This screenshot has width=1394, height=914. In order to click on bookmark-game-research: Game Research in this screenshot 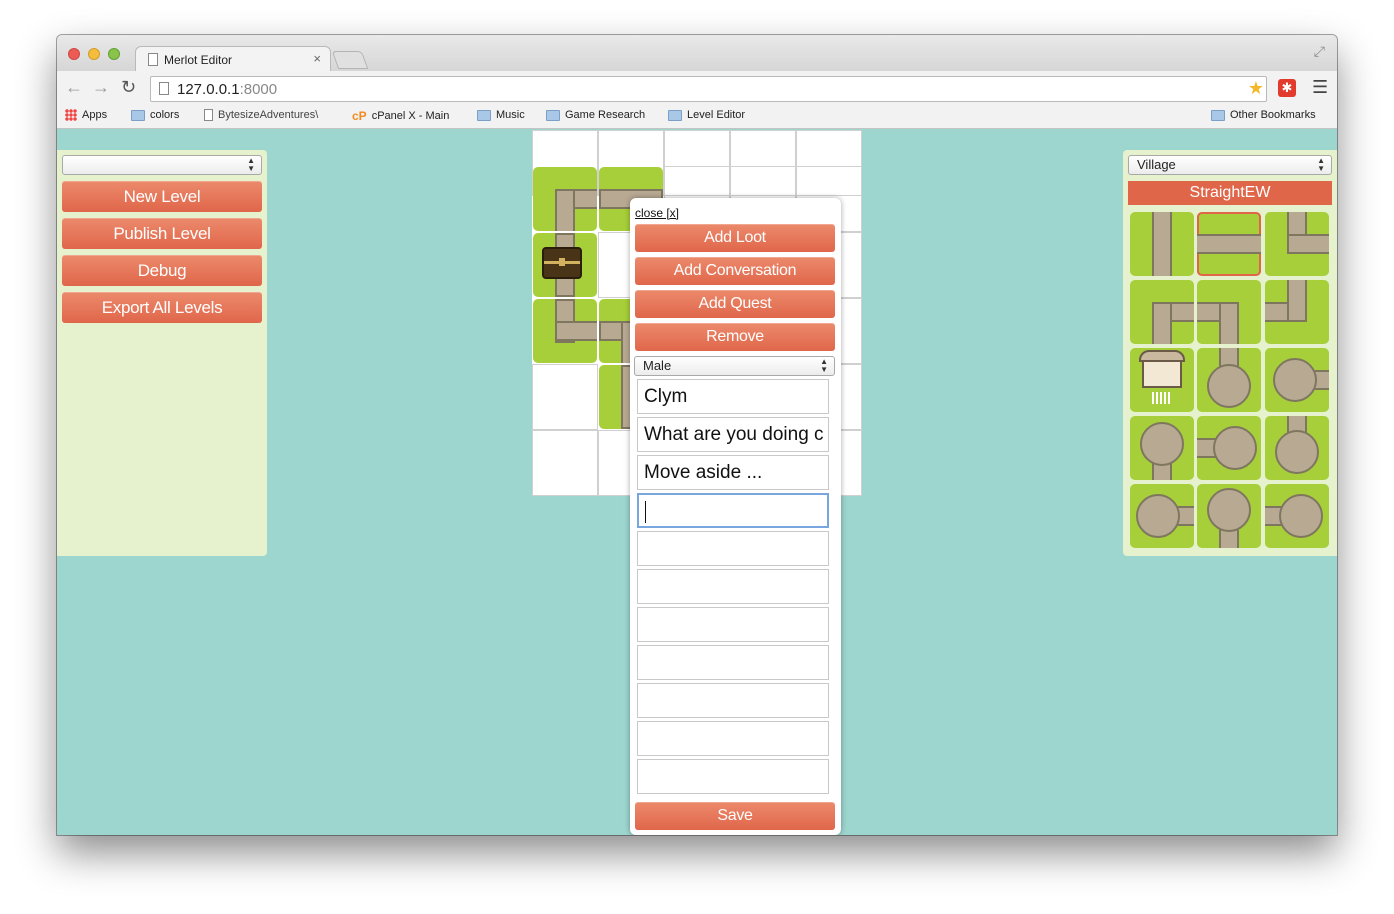, I will do `click(595, 115)`.